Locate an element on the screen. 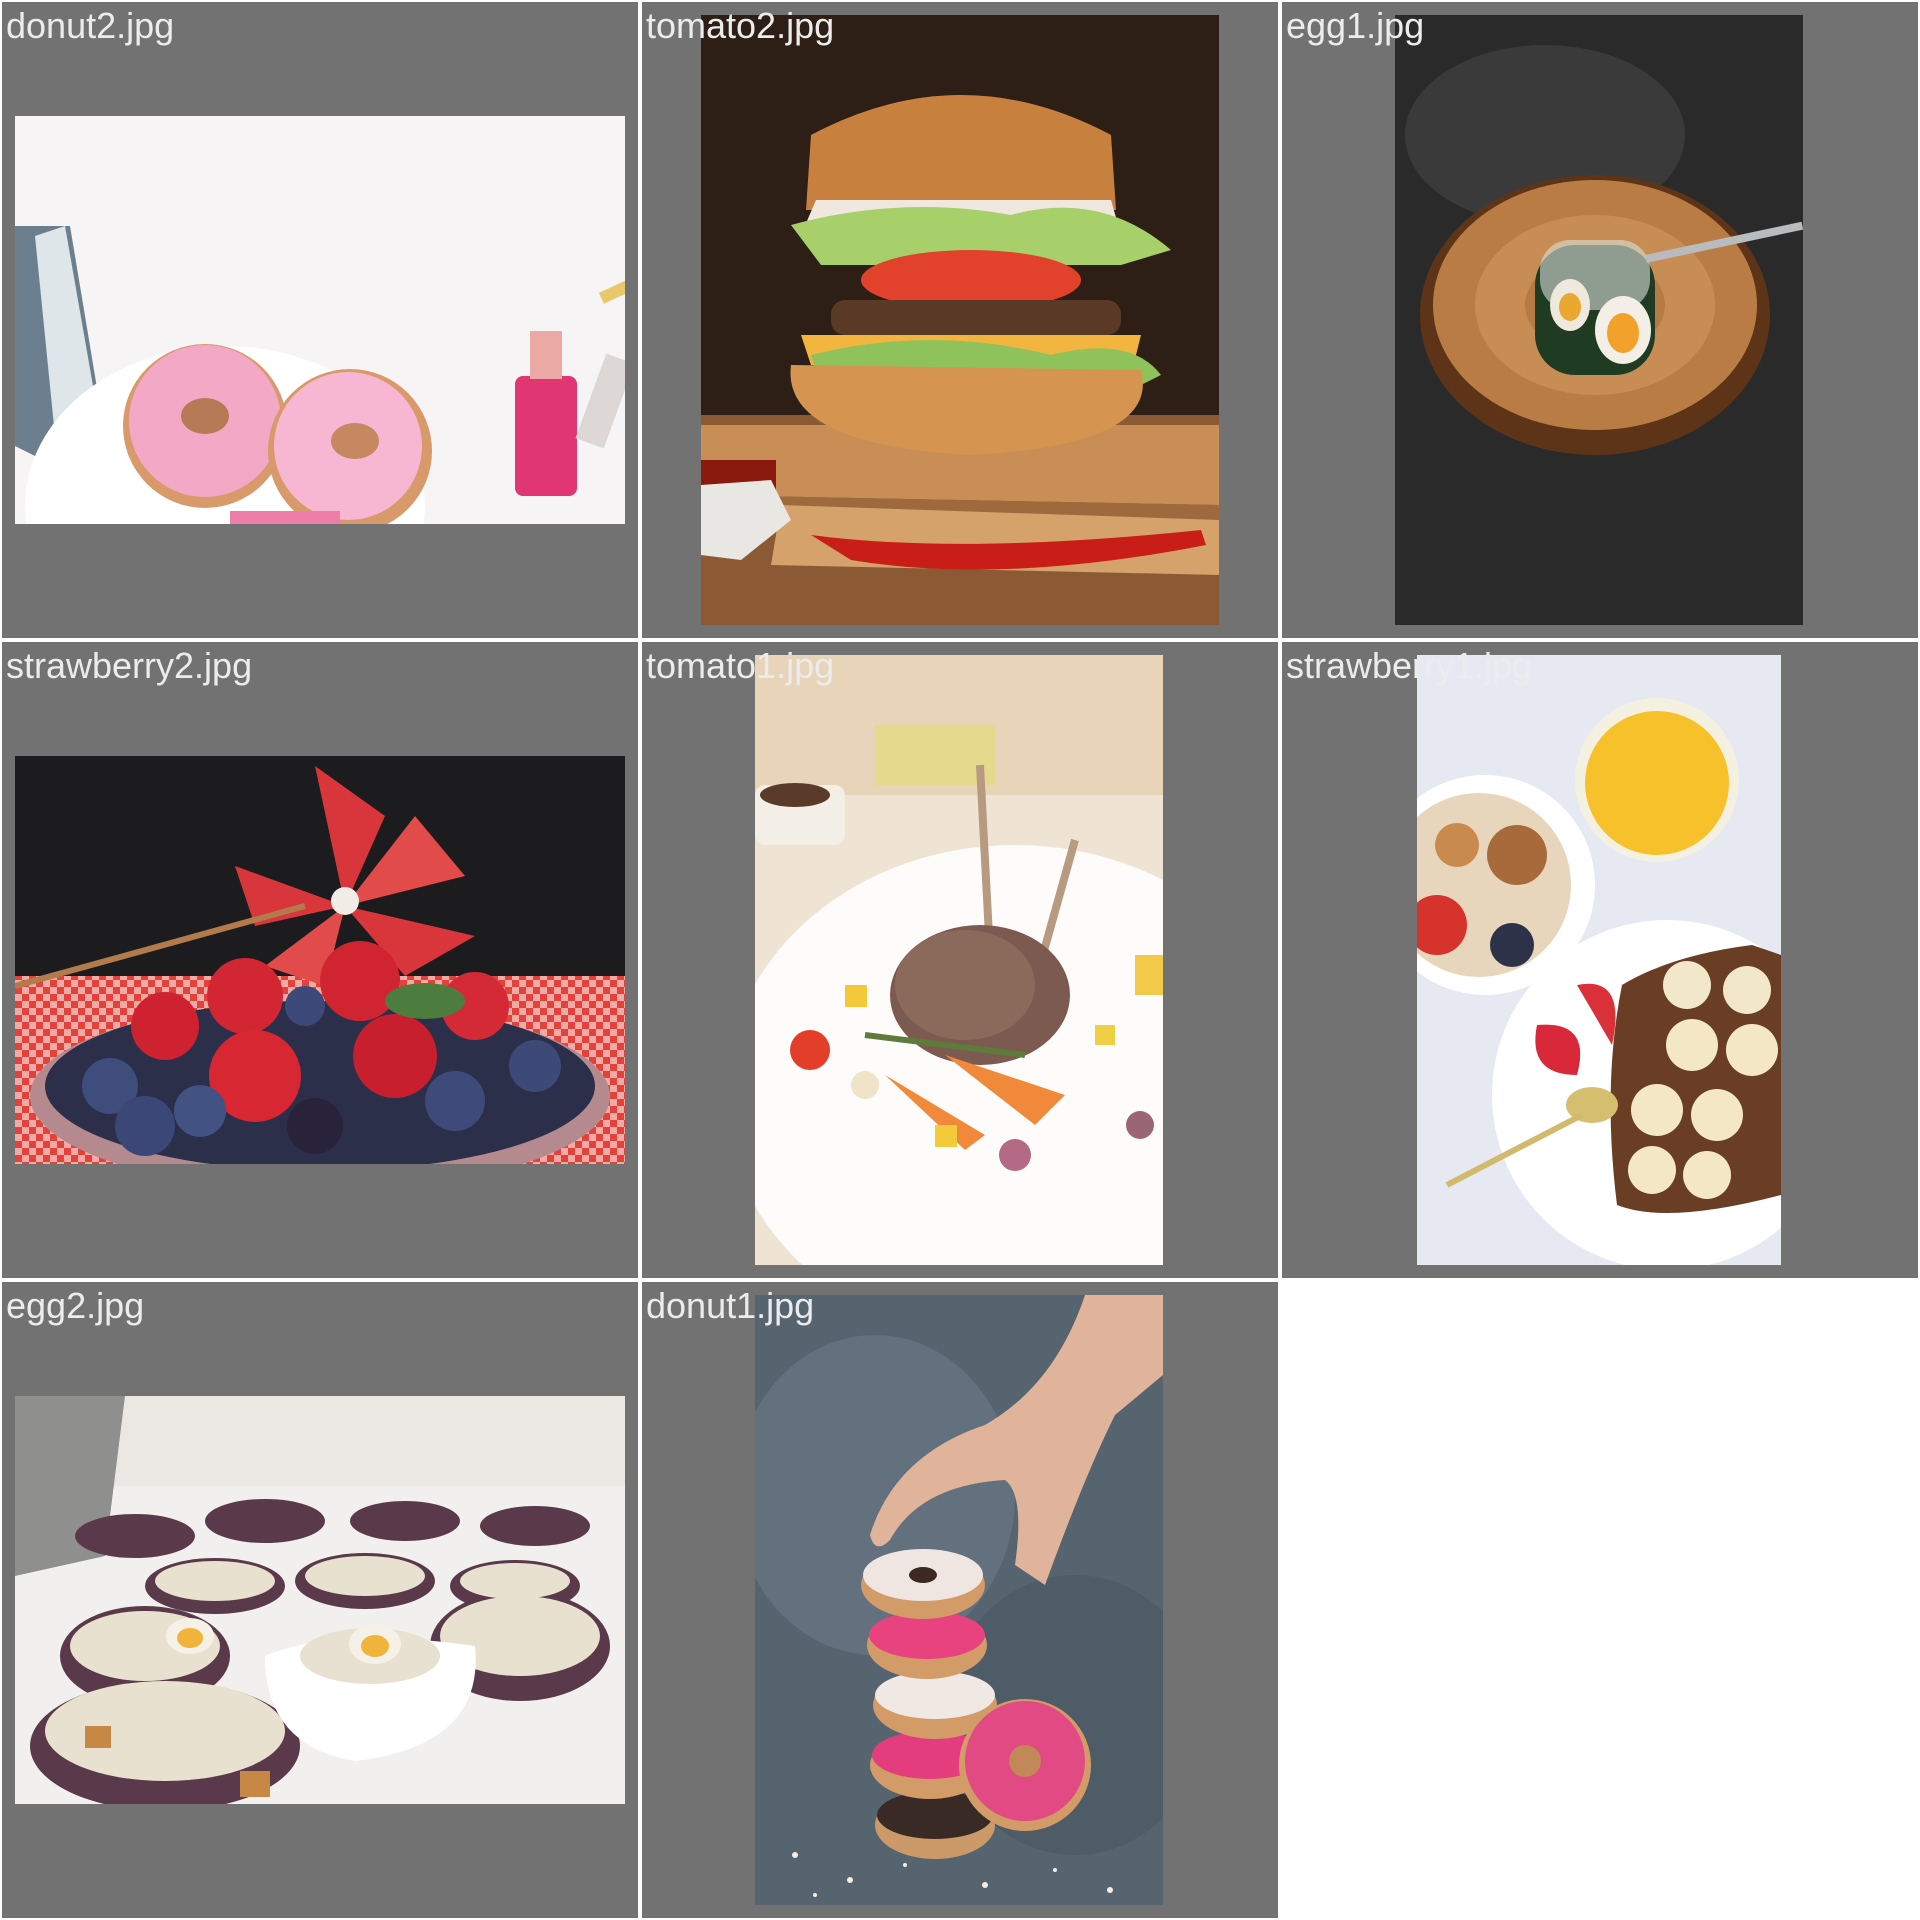 The image size is (1920, 1920). tile-filename-label: tomato2.jpg is located at coordinates (740, 25).